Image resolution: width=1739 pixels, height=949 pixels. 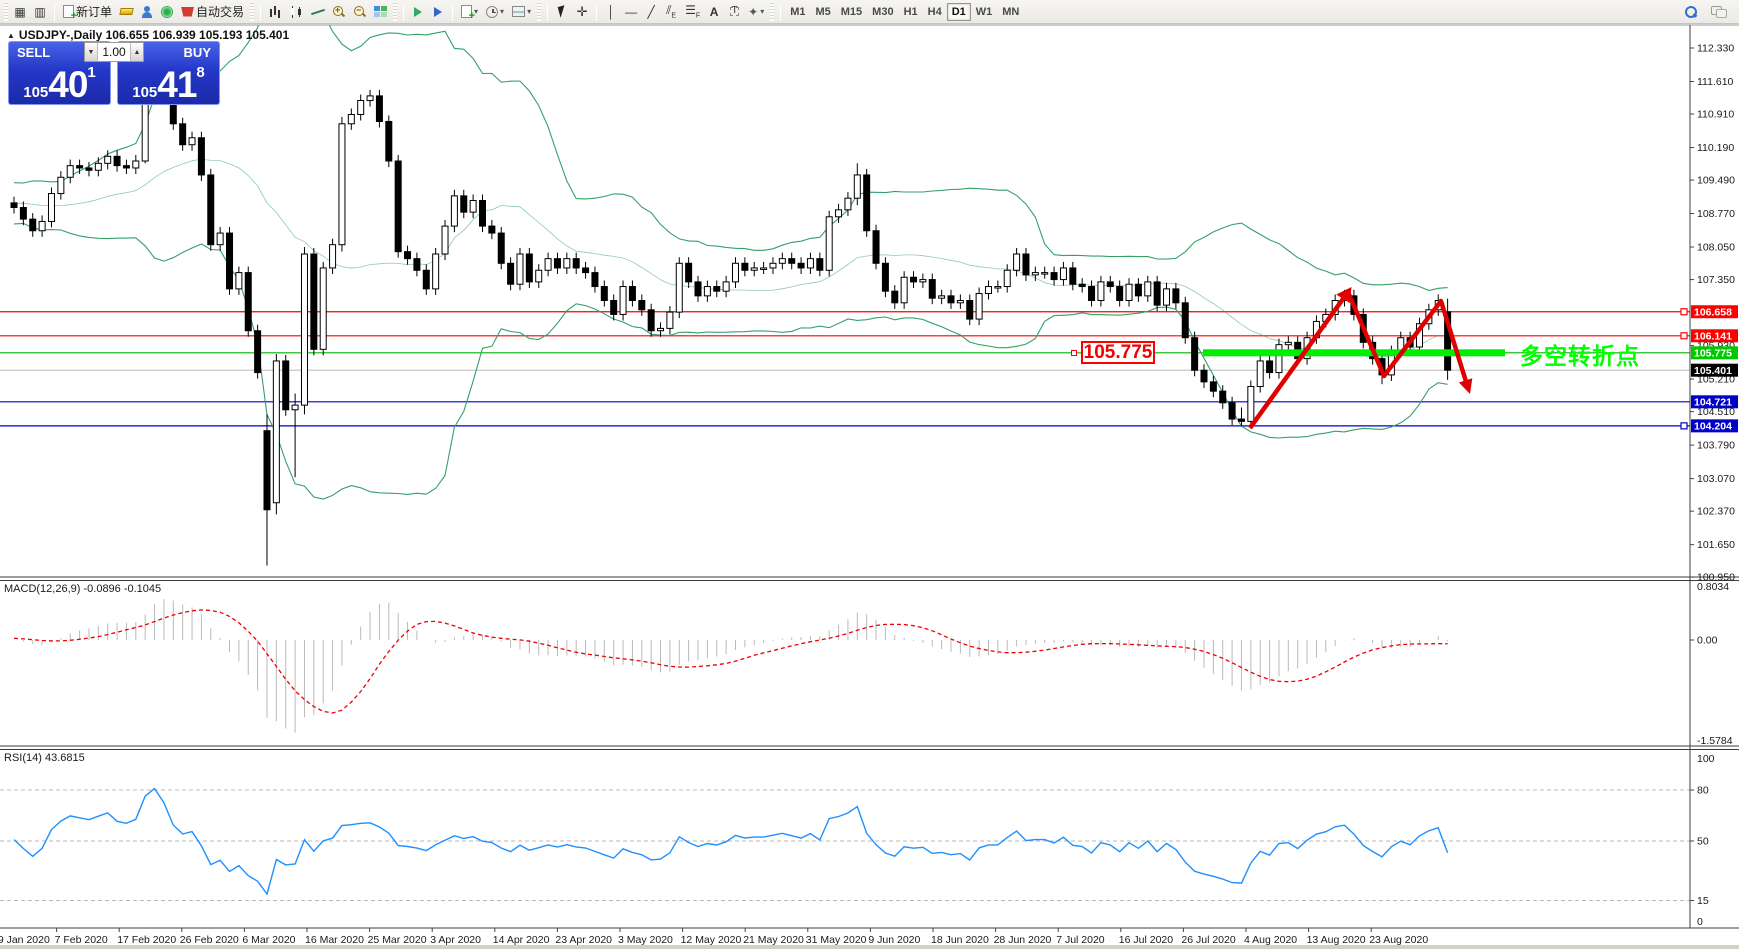 I want to click on support-price-box: 105.775, so click(x=1118, y=352).